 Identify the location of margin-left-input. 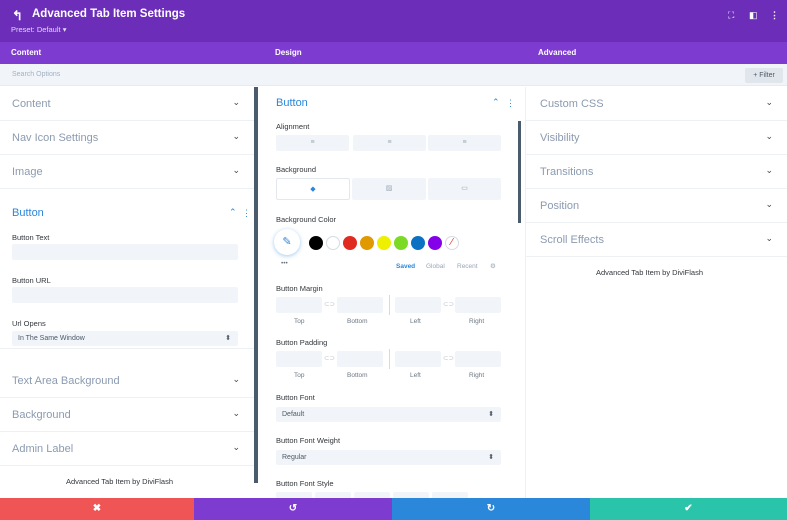
(418, 305).